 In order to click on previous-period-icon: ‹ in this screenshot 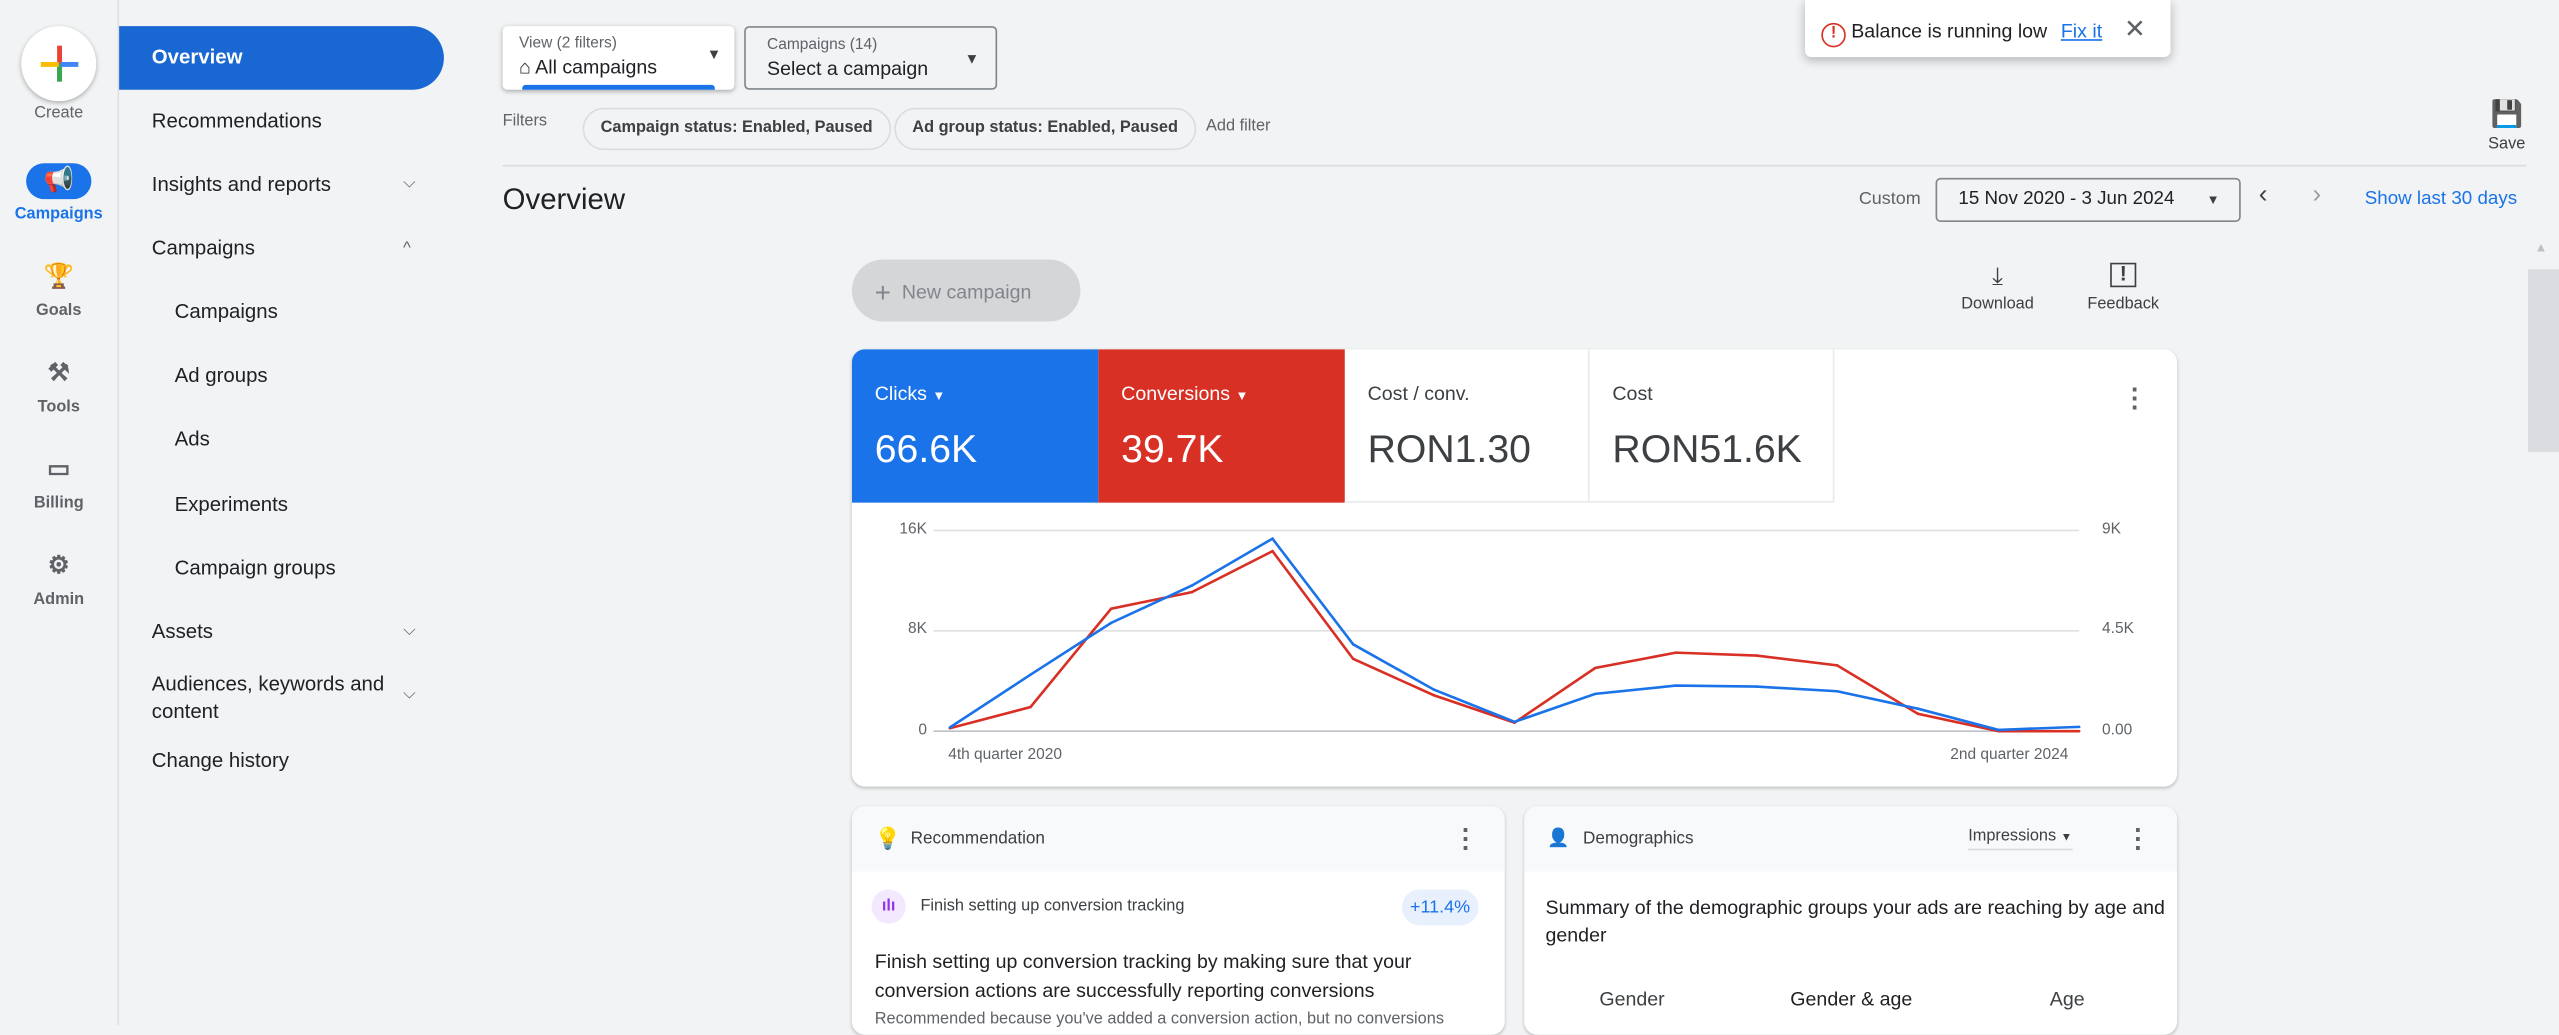, I will do `click(2263, 195)`.